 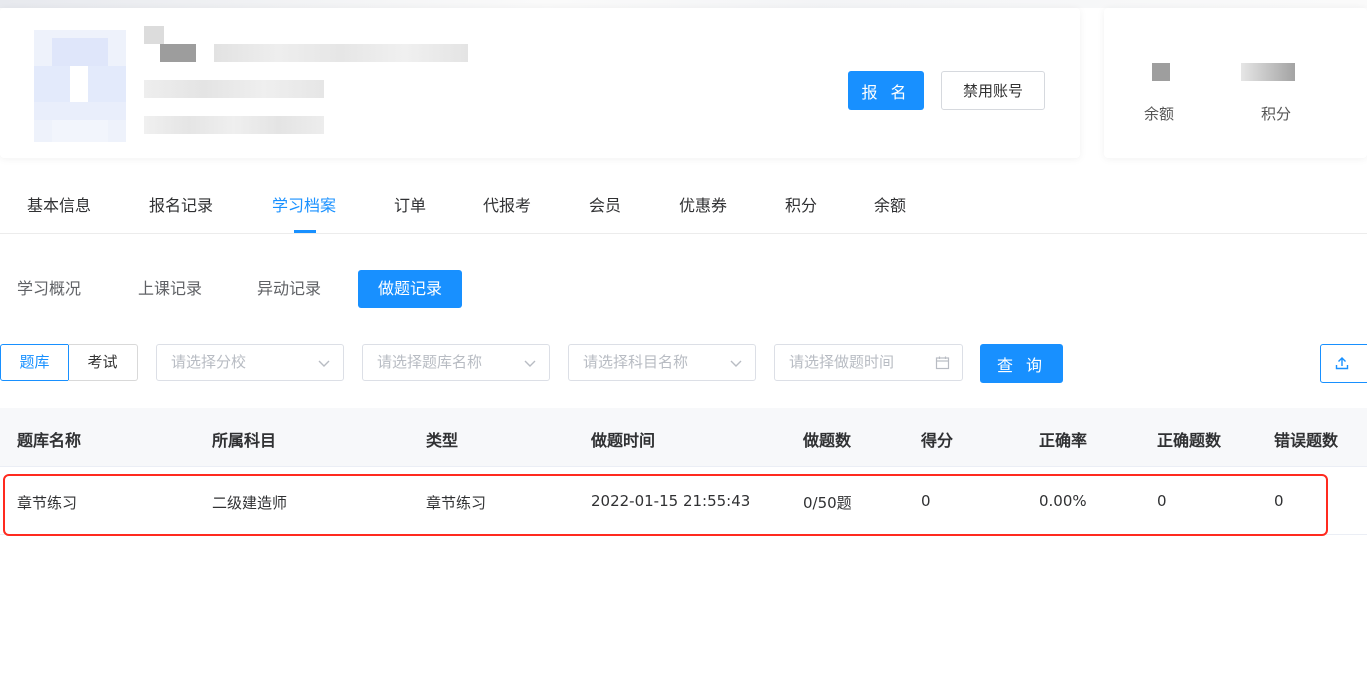 I want to click on column-header: 正确题数, so click(x=1189, y=440).